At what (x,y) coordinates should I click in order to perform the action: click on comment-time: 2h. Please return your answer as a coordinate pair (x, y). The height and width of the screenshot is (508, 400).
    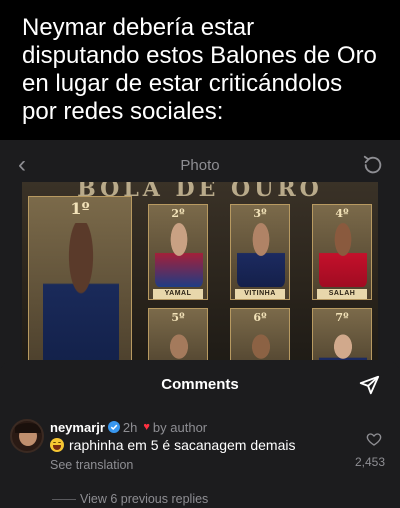
    Looking at the image, I should click on (130, 427).